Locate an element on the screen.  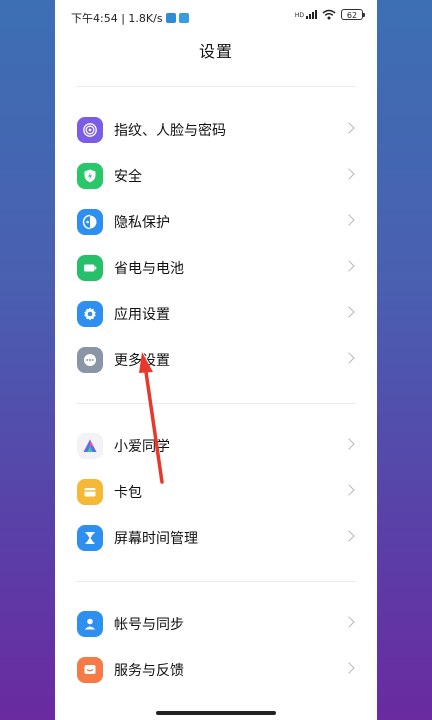
settings-item-label: 服务与反馈 is located at coordinates (149, 671).